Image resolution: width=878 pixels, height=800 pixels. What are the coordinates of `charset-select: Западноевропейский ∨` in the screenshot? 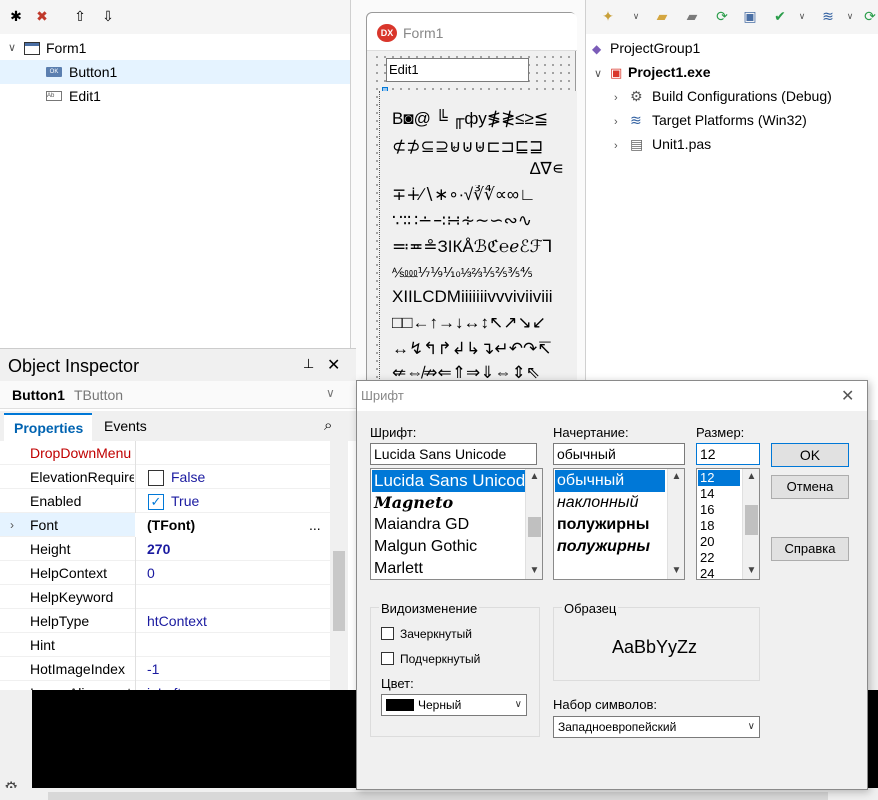 It's located at (656, 727).